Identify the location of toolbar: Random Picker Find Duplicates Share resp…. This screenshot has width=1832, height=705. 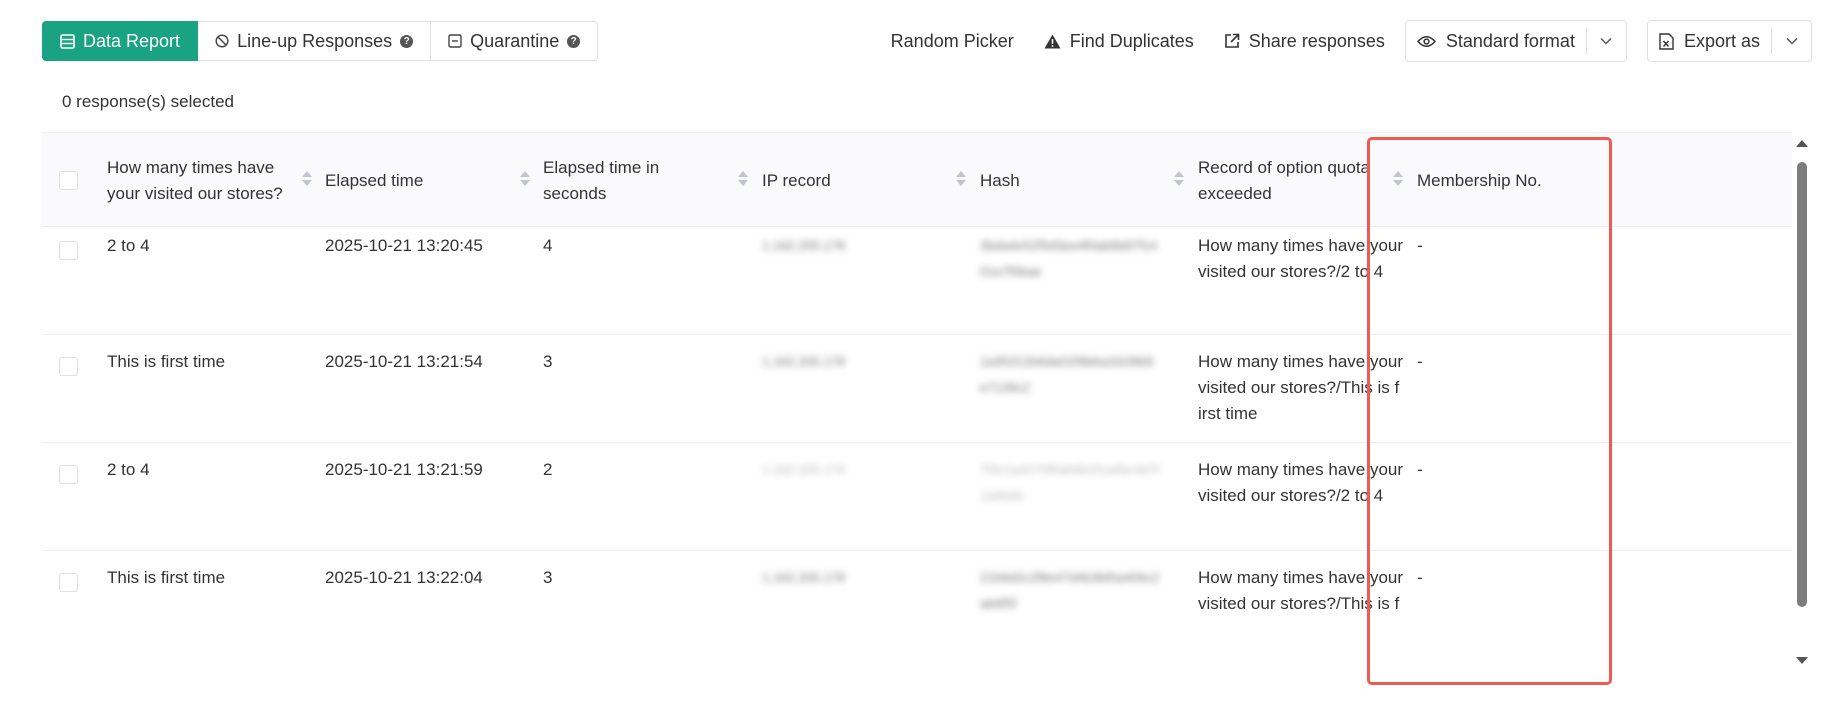
(1336, 41).